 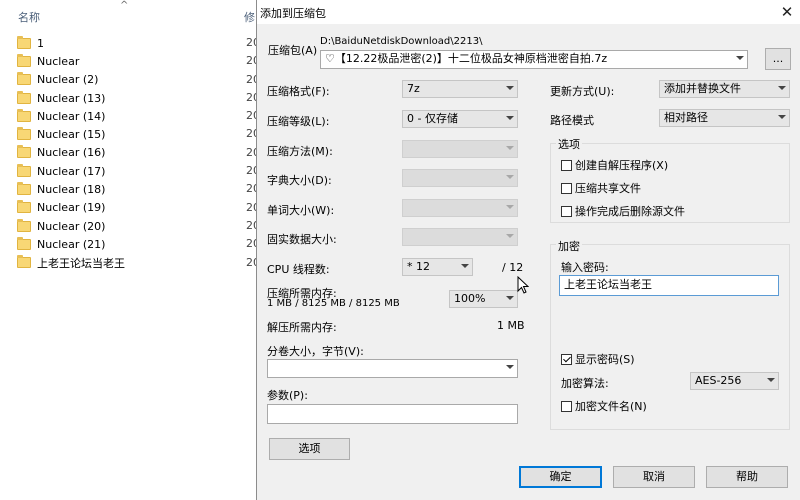 What do you see at coordinates (124, 5) in the screenshot?
I see `sort-up-icon: ^` at bounding box center [124, 5].